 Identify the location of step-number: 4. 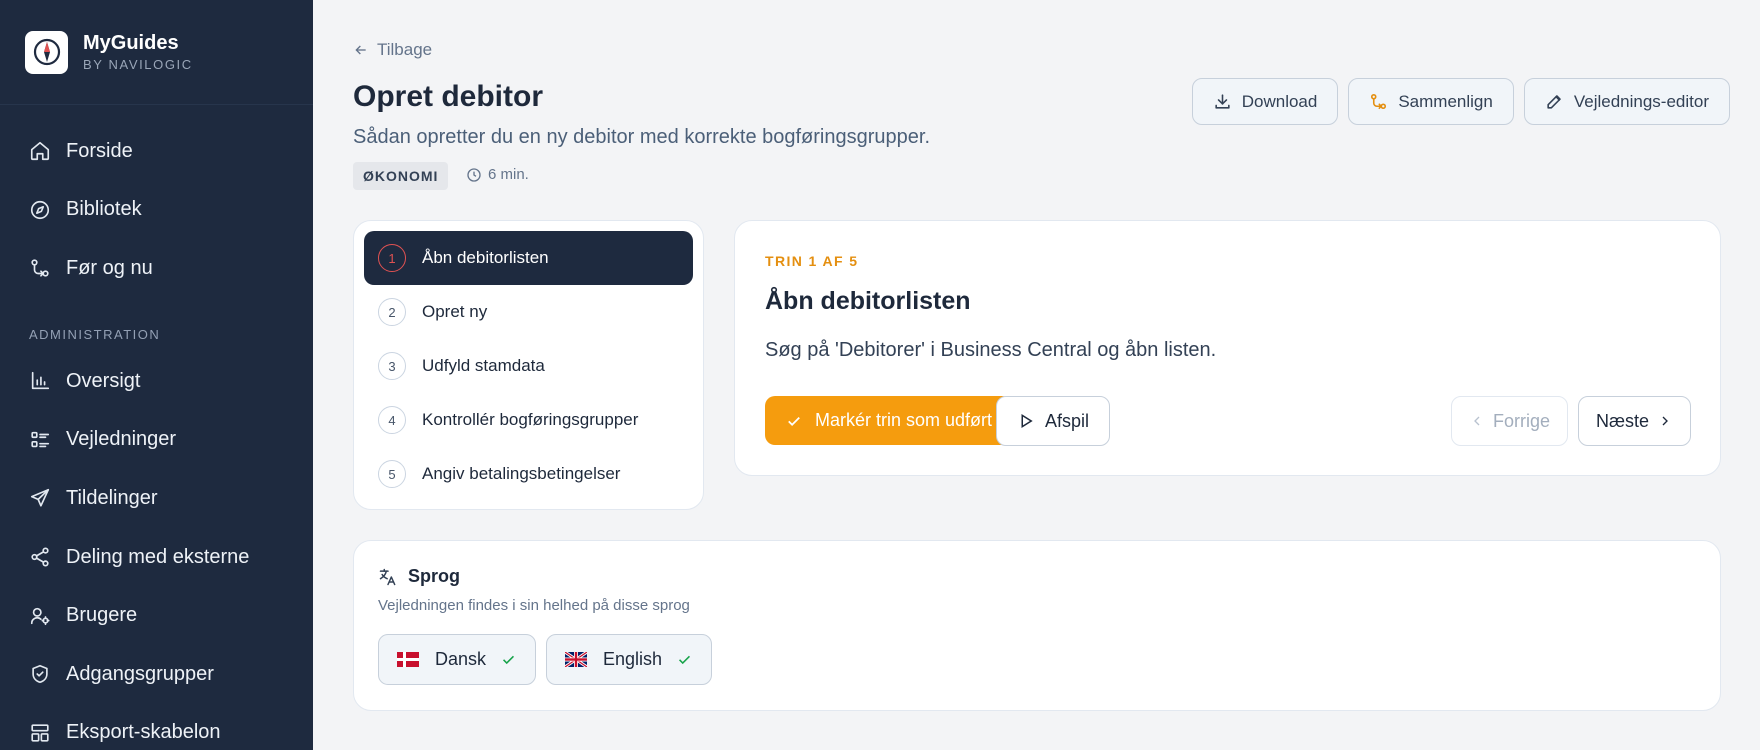
(392, 420).